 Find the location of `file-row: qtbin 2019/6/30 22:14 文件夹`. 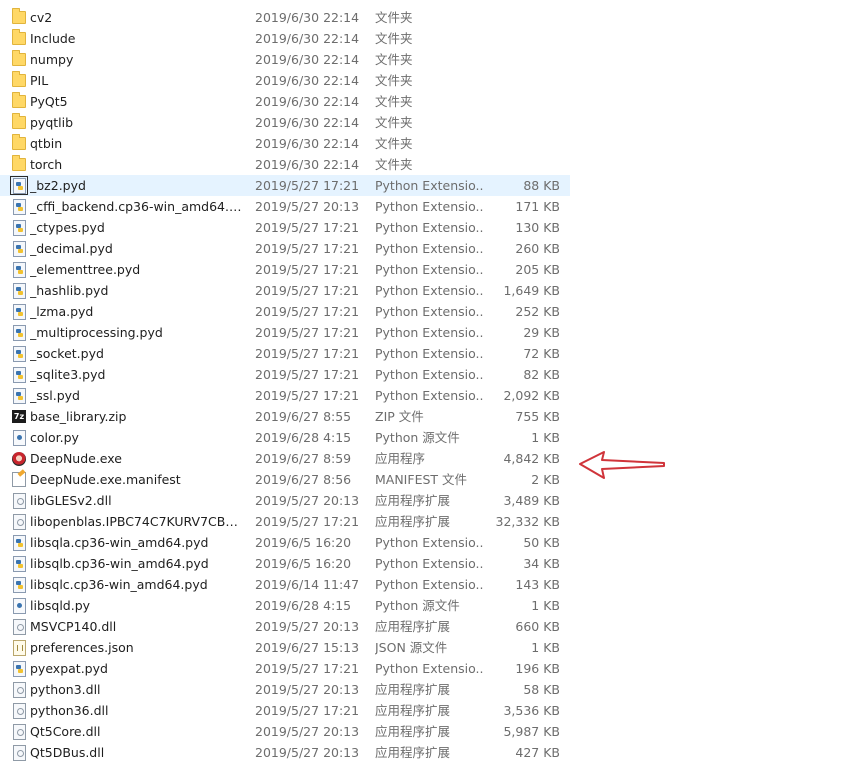

file-row: qtbin 2019/6/30 22:14 文件夹 is located at coordinates (285, 143).